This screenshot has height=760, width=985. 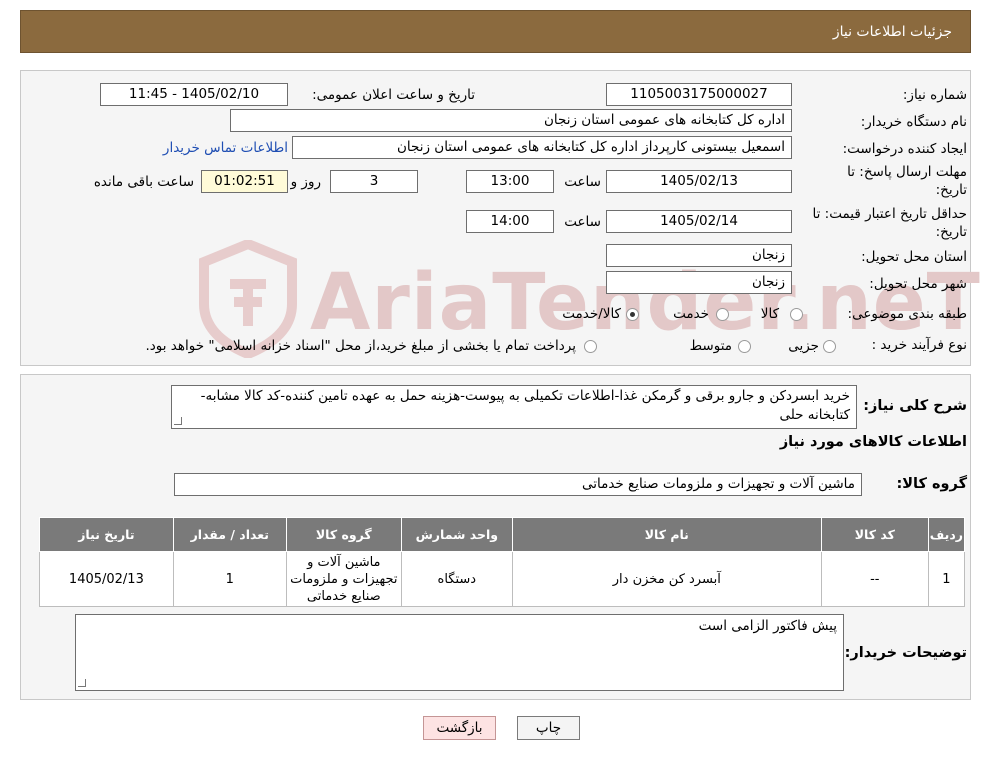 What do you see at coordinates (931, 484) in the screenshot?
I see `goods-group-label: گروه کالا:` at bounding box center [931, 484].